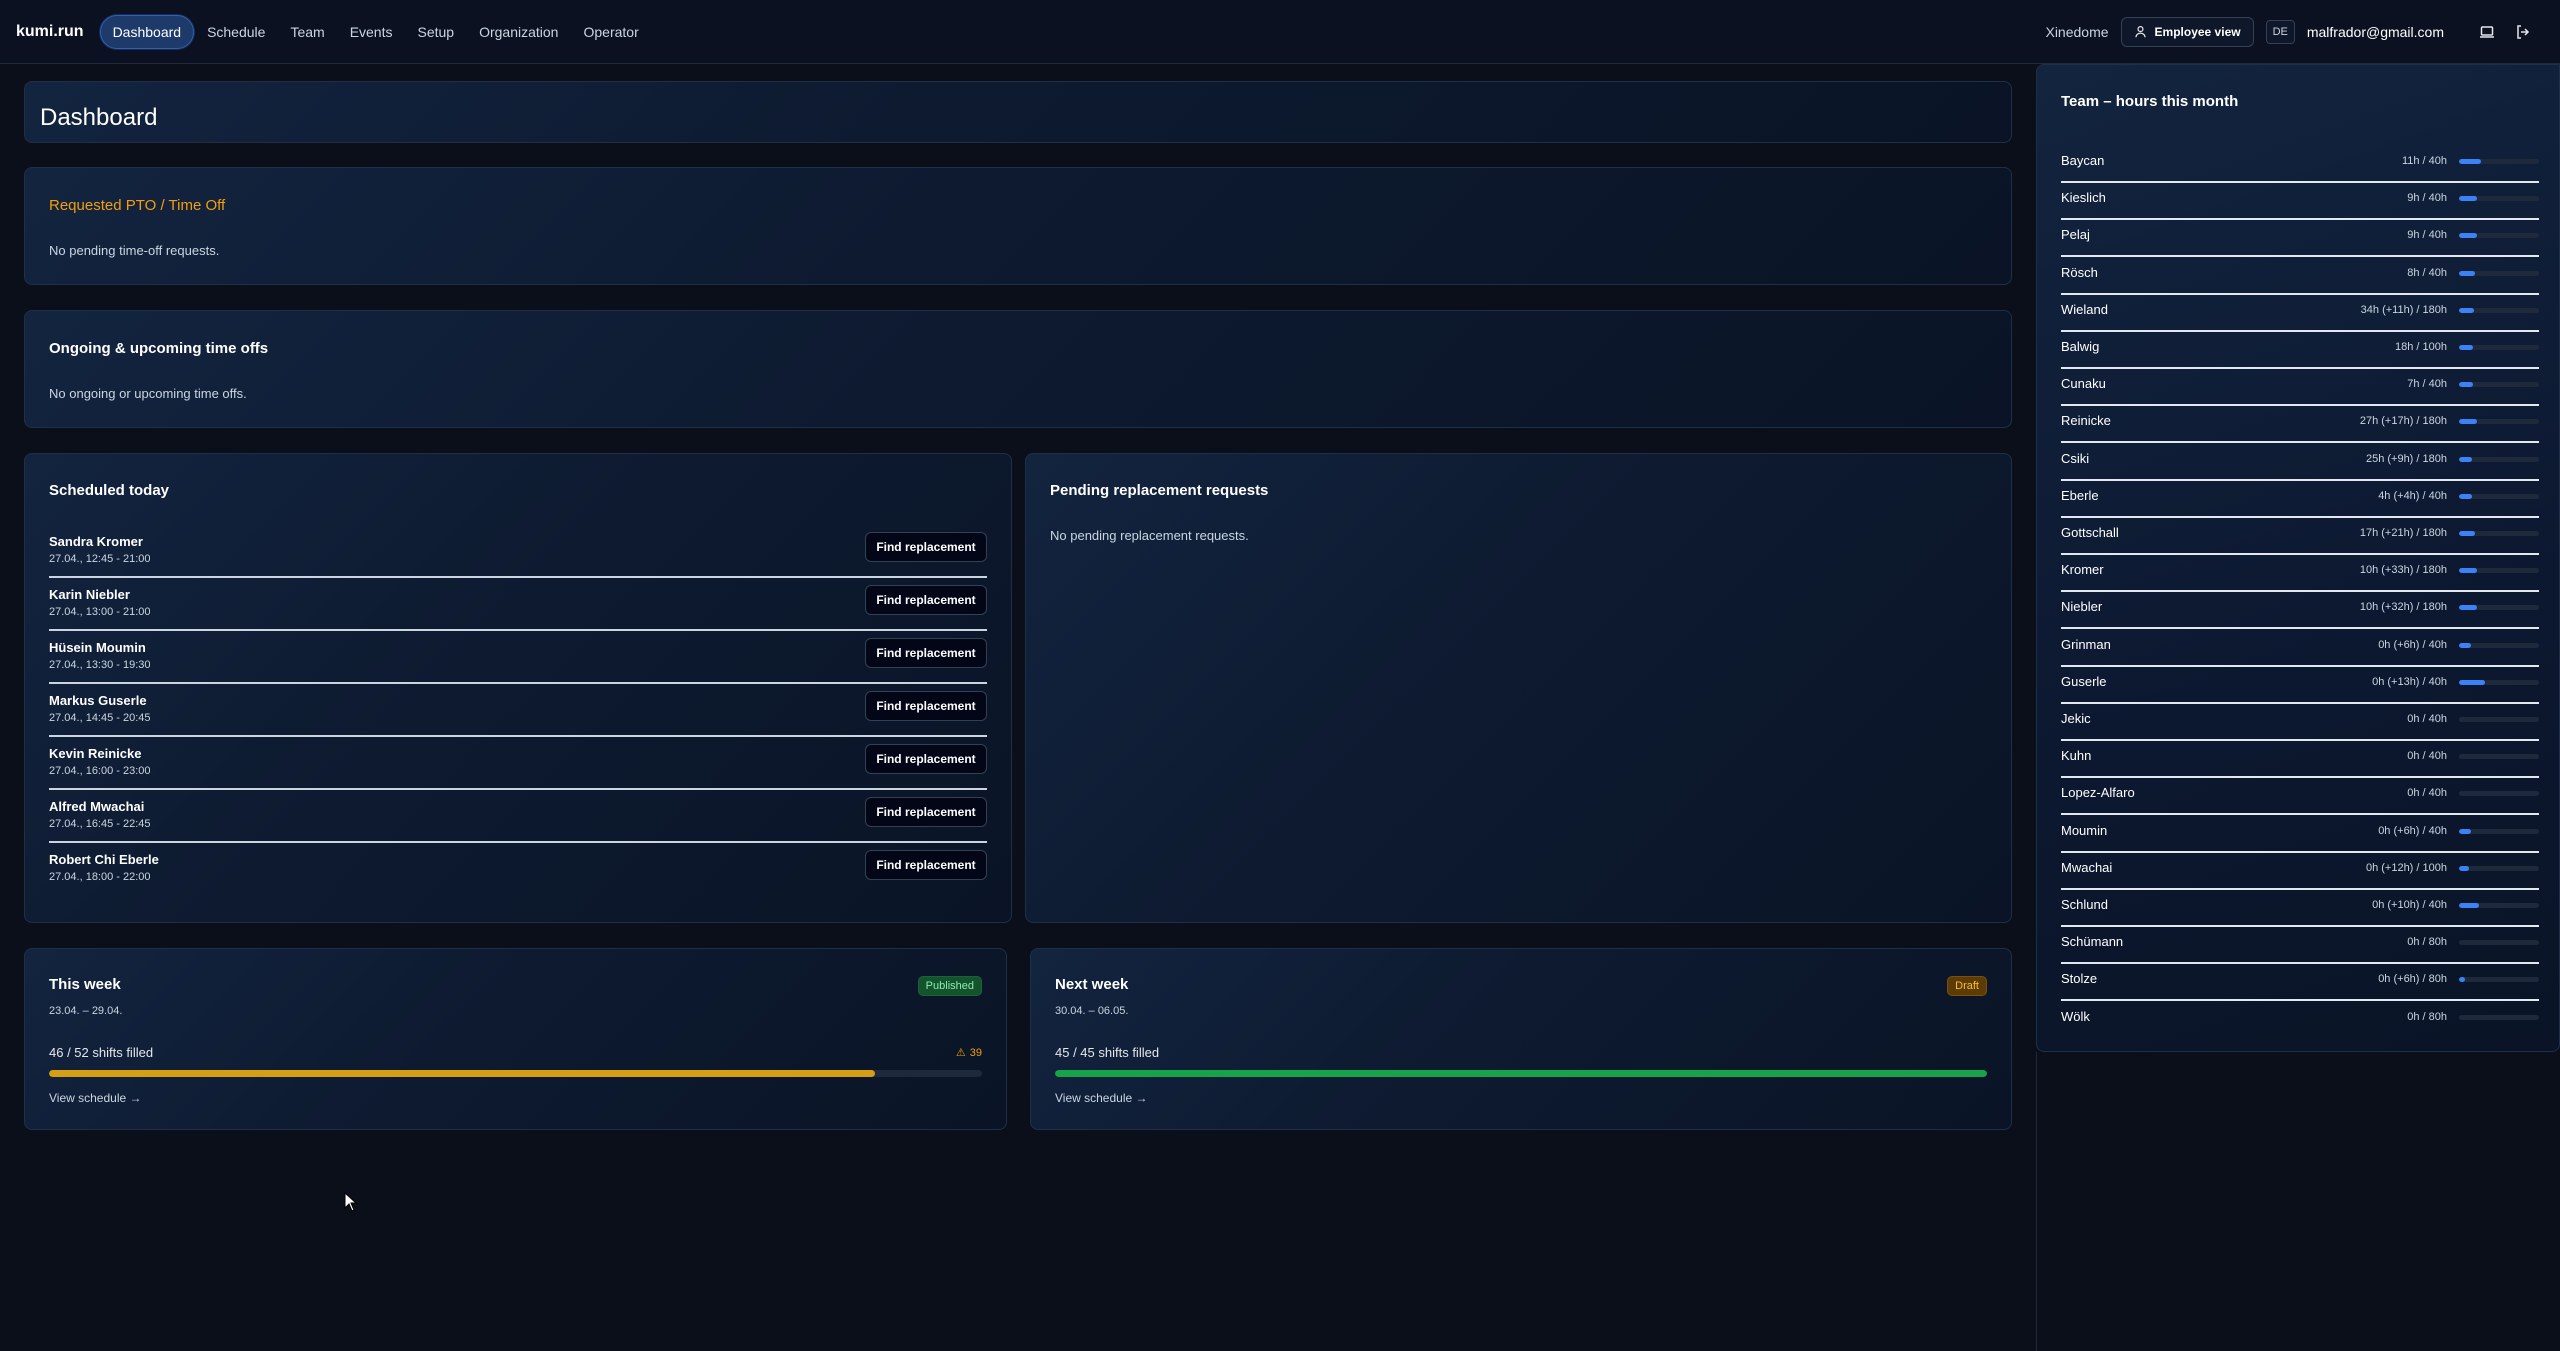  What do you see at coordinates (610, 32) in the screenshot?
I see `nav-operator: Operator` at bounding box center [610, 32].